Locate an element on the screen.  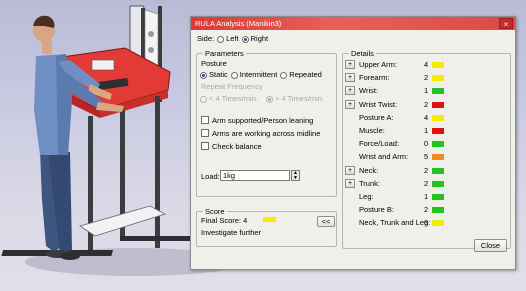
repeat-low-radio is located at coordinates (203, 99).